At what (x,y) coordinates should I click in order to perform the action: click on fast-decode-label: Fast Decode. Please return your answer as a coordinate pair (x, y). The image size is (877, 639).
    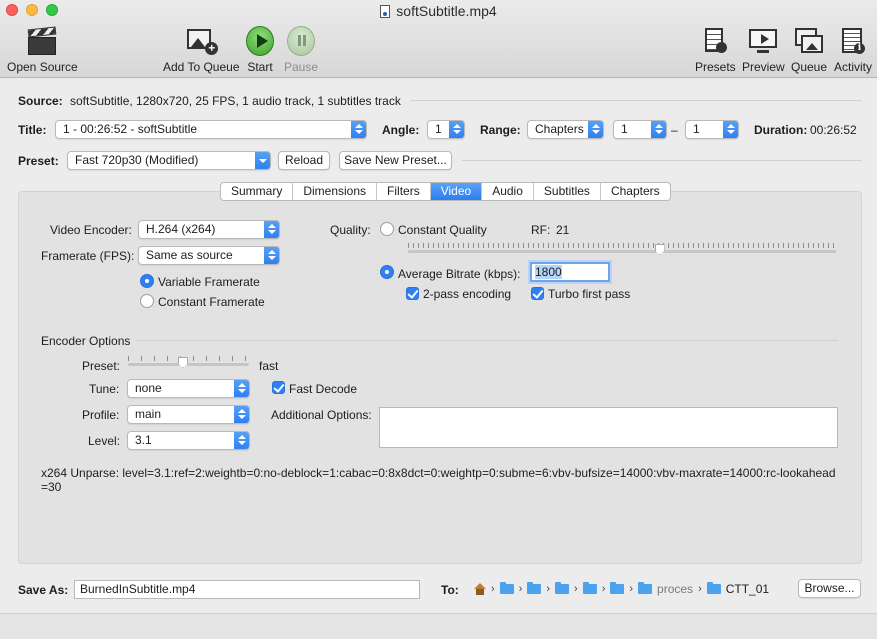
    Looking at the image, I should click on (323, 389).